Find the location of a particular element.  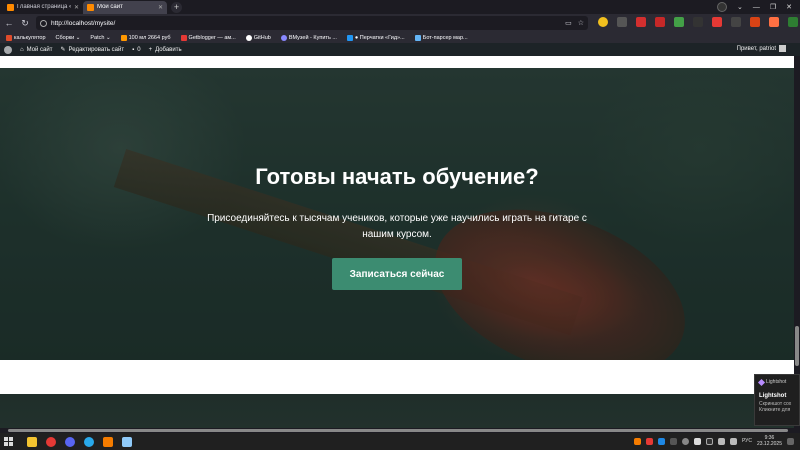

tab-label: Главная страница «Шаб is located at coordinates (44, 7).